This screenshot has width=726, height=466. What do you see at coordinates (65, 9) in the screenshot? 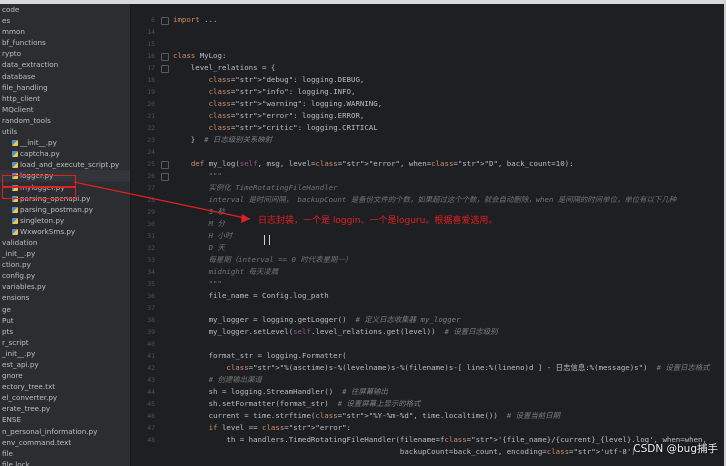
I see `tree-item: code` at bounding box center [65, 9].